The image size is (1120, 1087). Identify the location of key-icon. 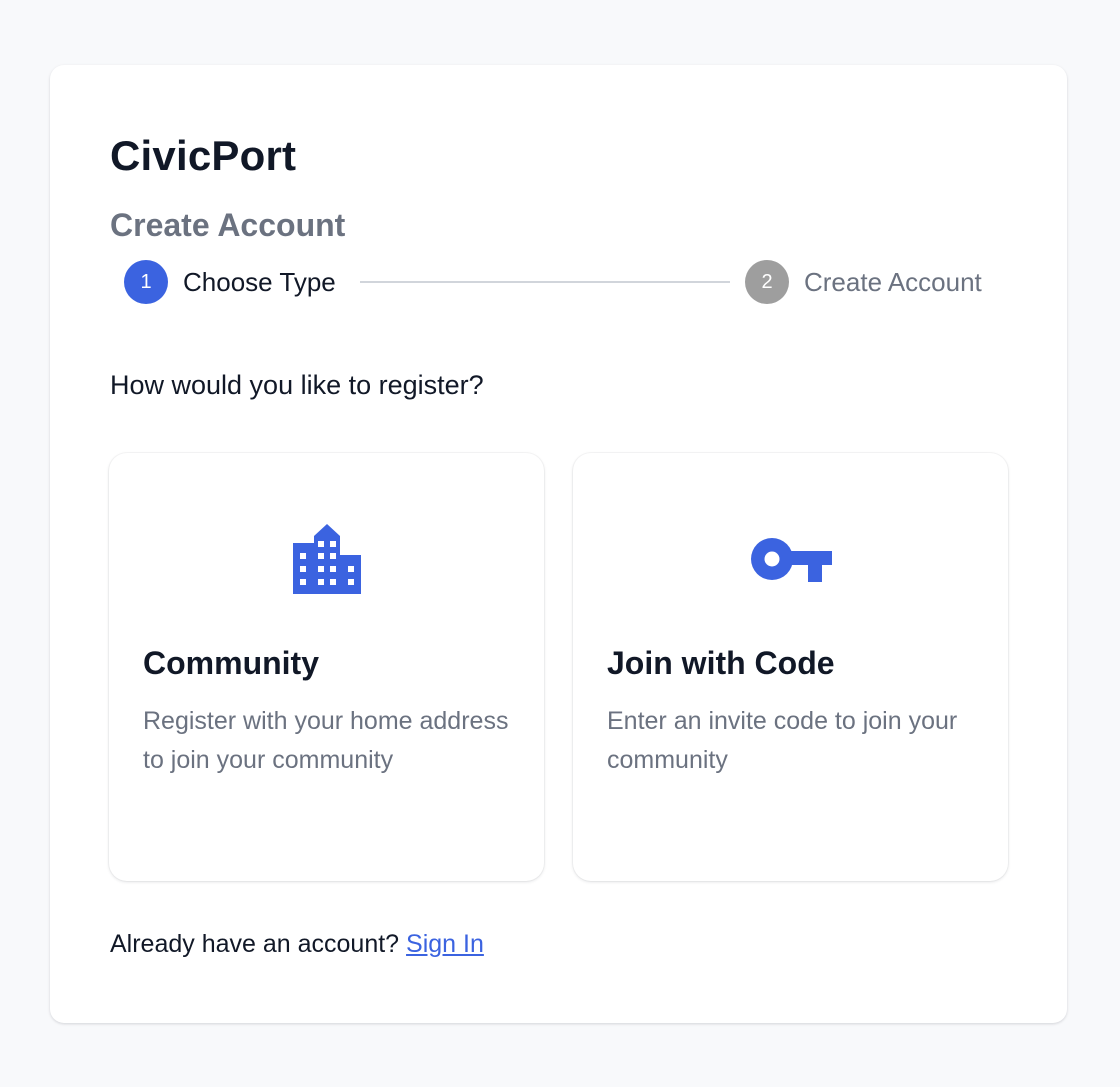
(791, 559).